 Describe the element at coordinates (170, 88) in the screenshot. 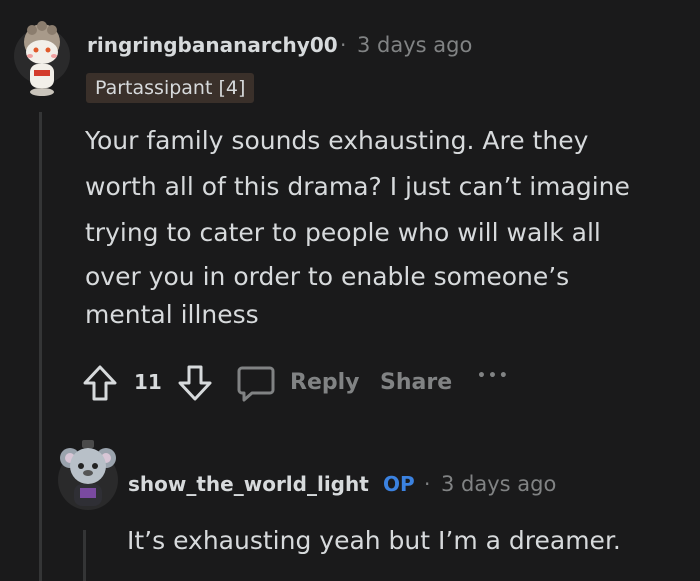

I see `comment1-user-flair: Partassipant [4]` at that location.